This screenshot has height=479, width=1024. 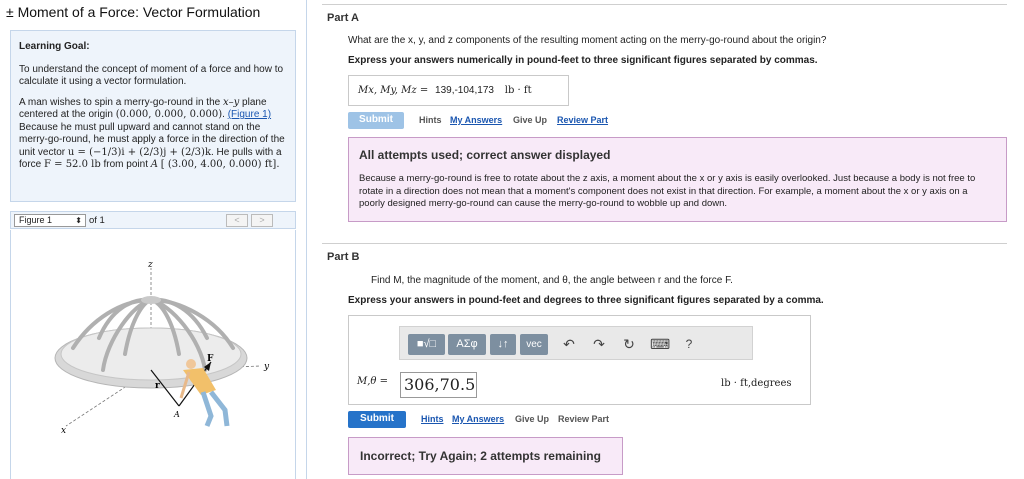 I want to click on A-label: A, so click(x=176, y=414).